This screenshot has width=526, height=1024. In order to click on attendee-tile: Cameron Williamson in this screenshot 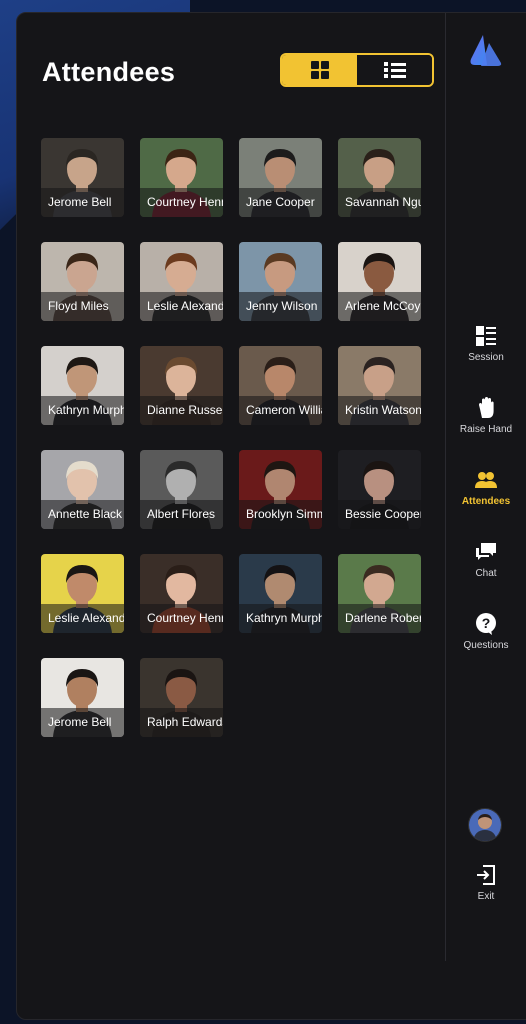, I will do `click(280, 385)`.